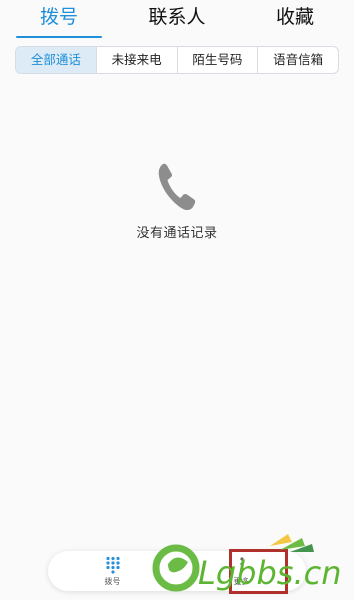  Describe the element at coordinates (298, 60) in the screenshot. I see `filter-voicemail: 语音信箱` at that location.